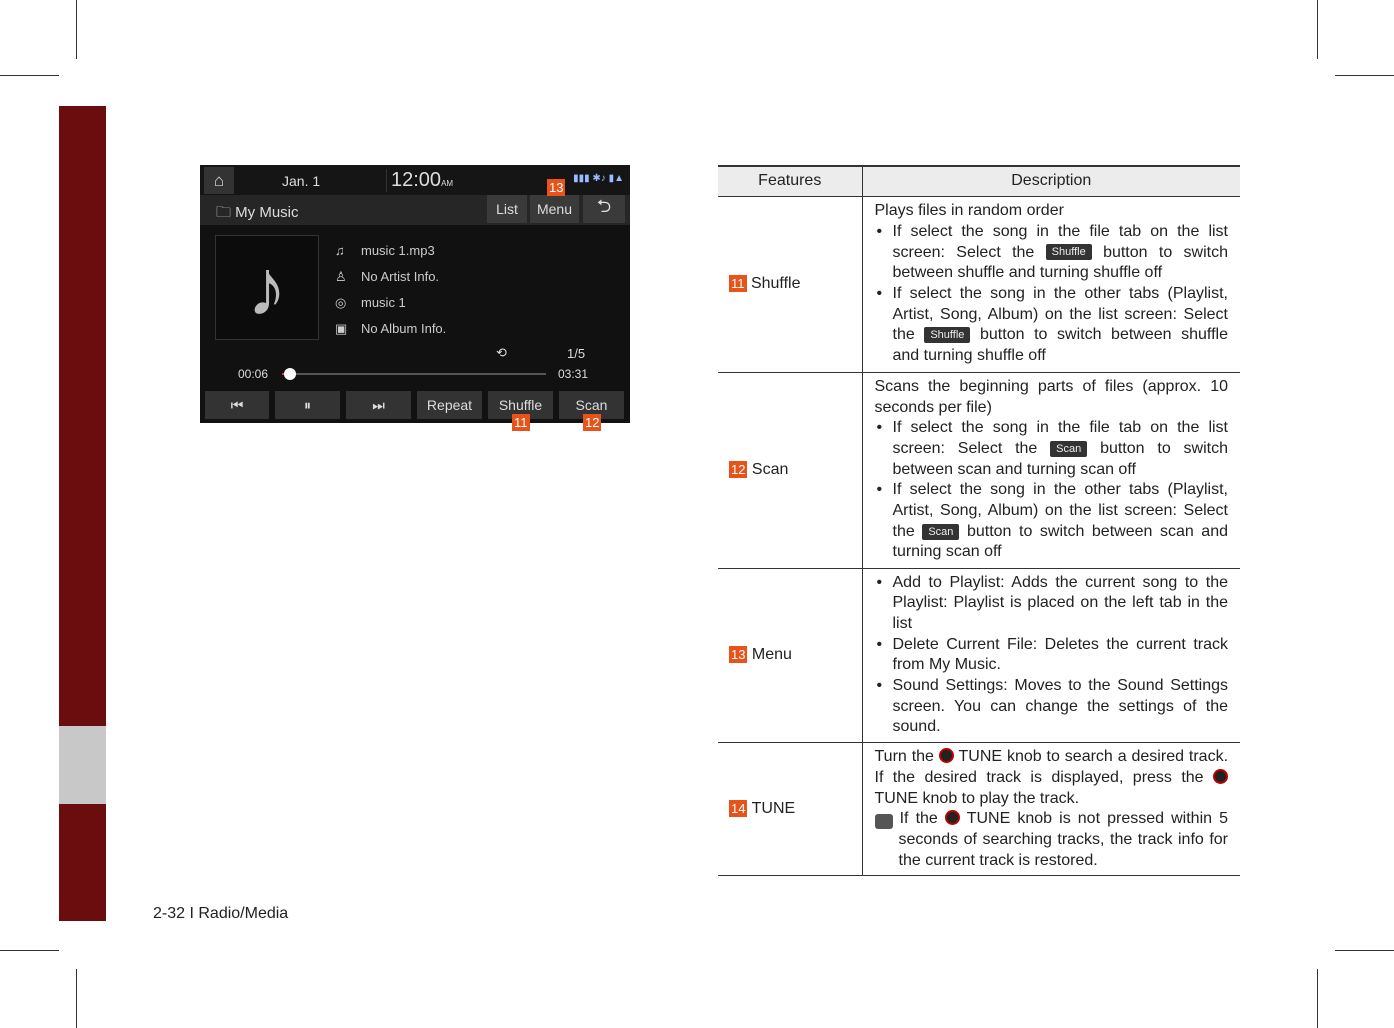 Image resolution: width=1394 pixels, height=1028 pixels. What do you see at coordinates (573, 374) in the screenshot?
I see `total-time: 03:31` at bounding box center [573, 374].